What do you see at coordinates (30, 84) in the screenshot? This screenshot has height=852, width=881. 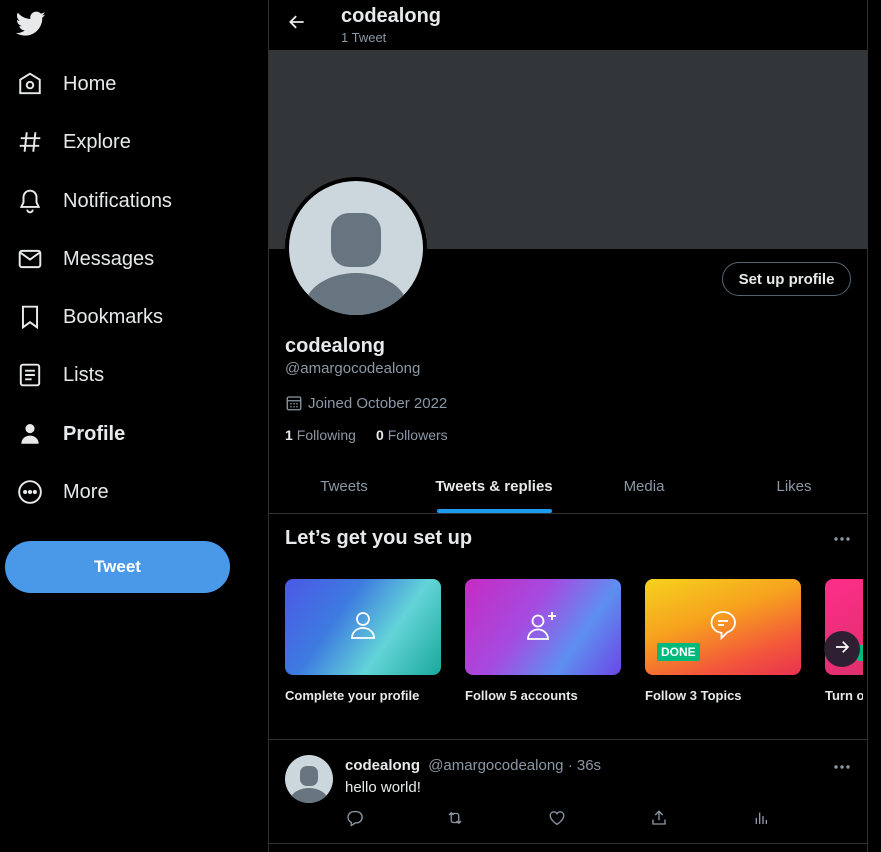 I see `home-icon` at bounding box center [30, 84].